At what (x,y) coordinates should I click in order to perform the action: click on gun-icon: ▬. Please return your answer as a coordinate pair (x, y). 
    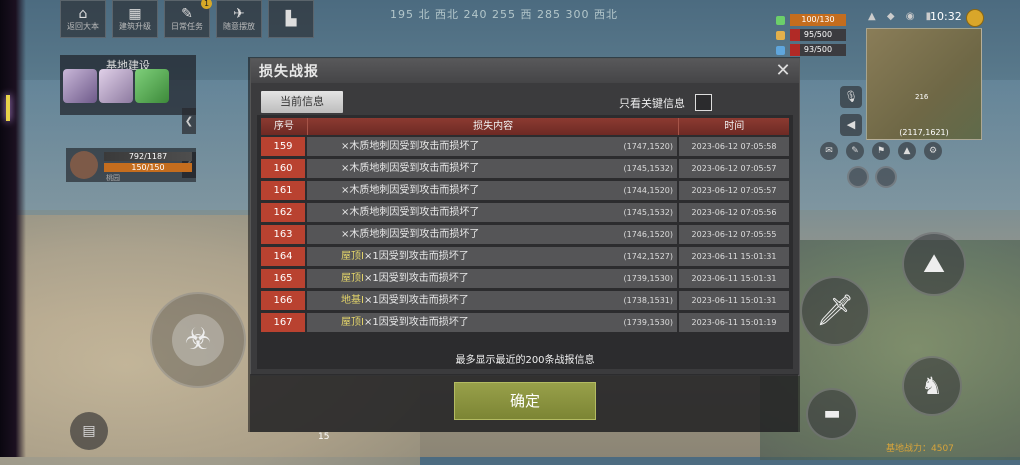
    Looking at the image, I should click on (832, 413).